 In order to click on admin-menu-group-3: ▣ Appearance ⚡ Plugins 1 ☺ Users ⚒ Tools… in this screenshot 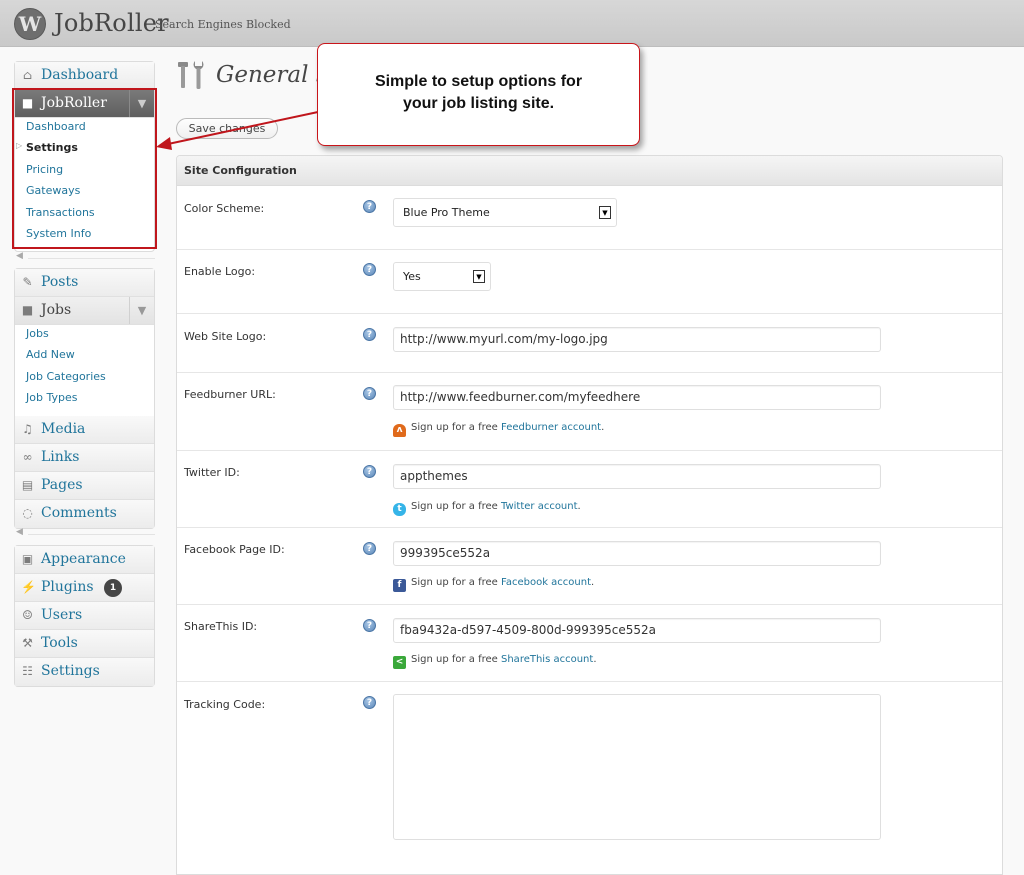, I will do `click(84, 616)`.